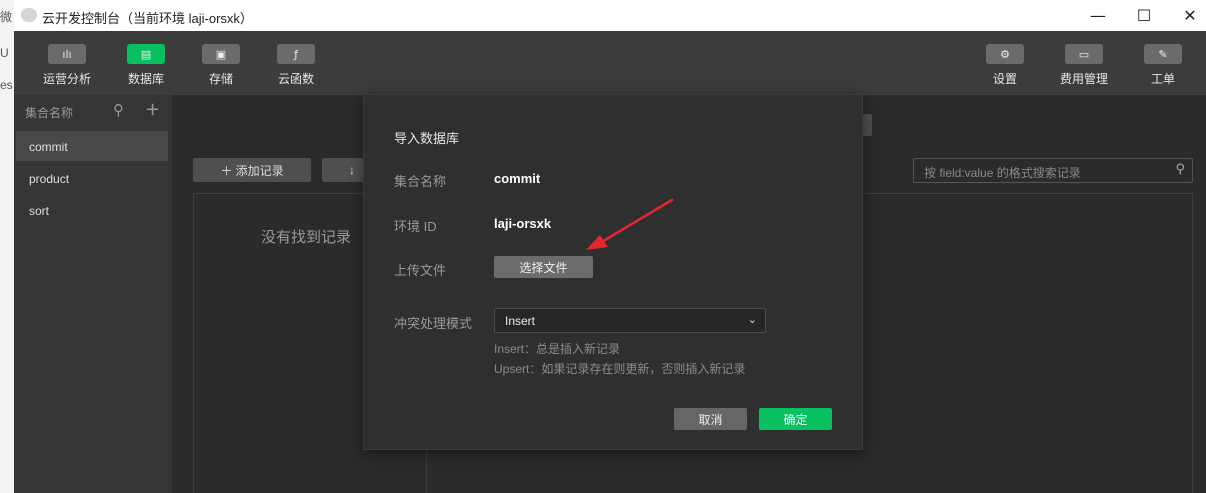 The image size is (1206, 493). I want to click on background-glyph: 微, so click(6, 17).